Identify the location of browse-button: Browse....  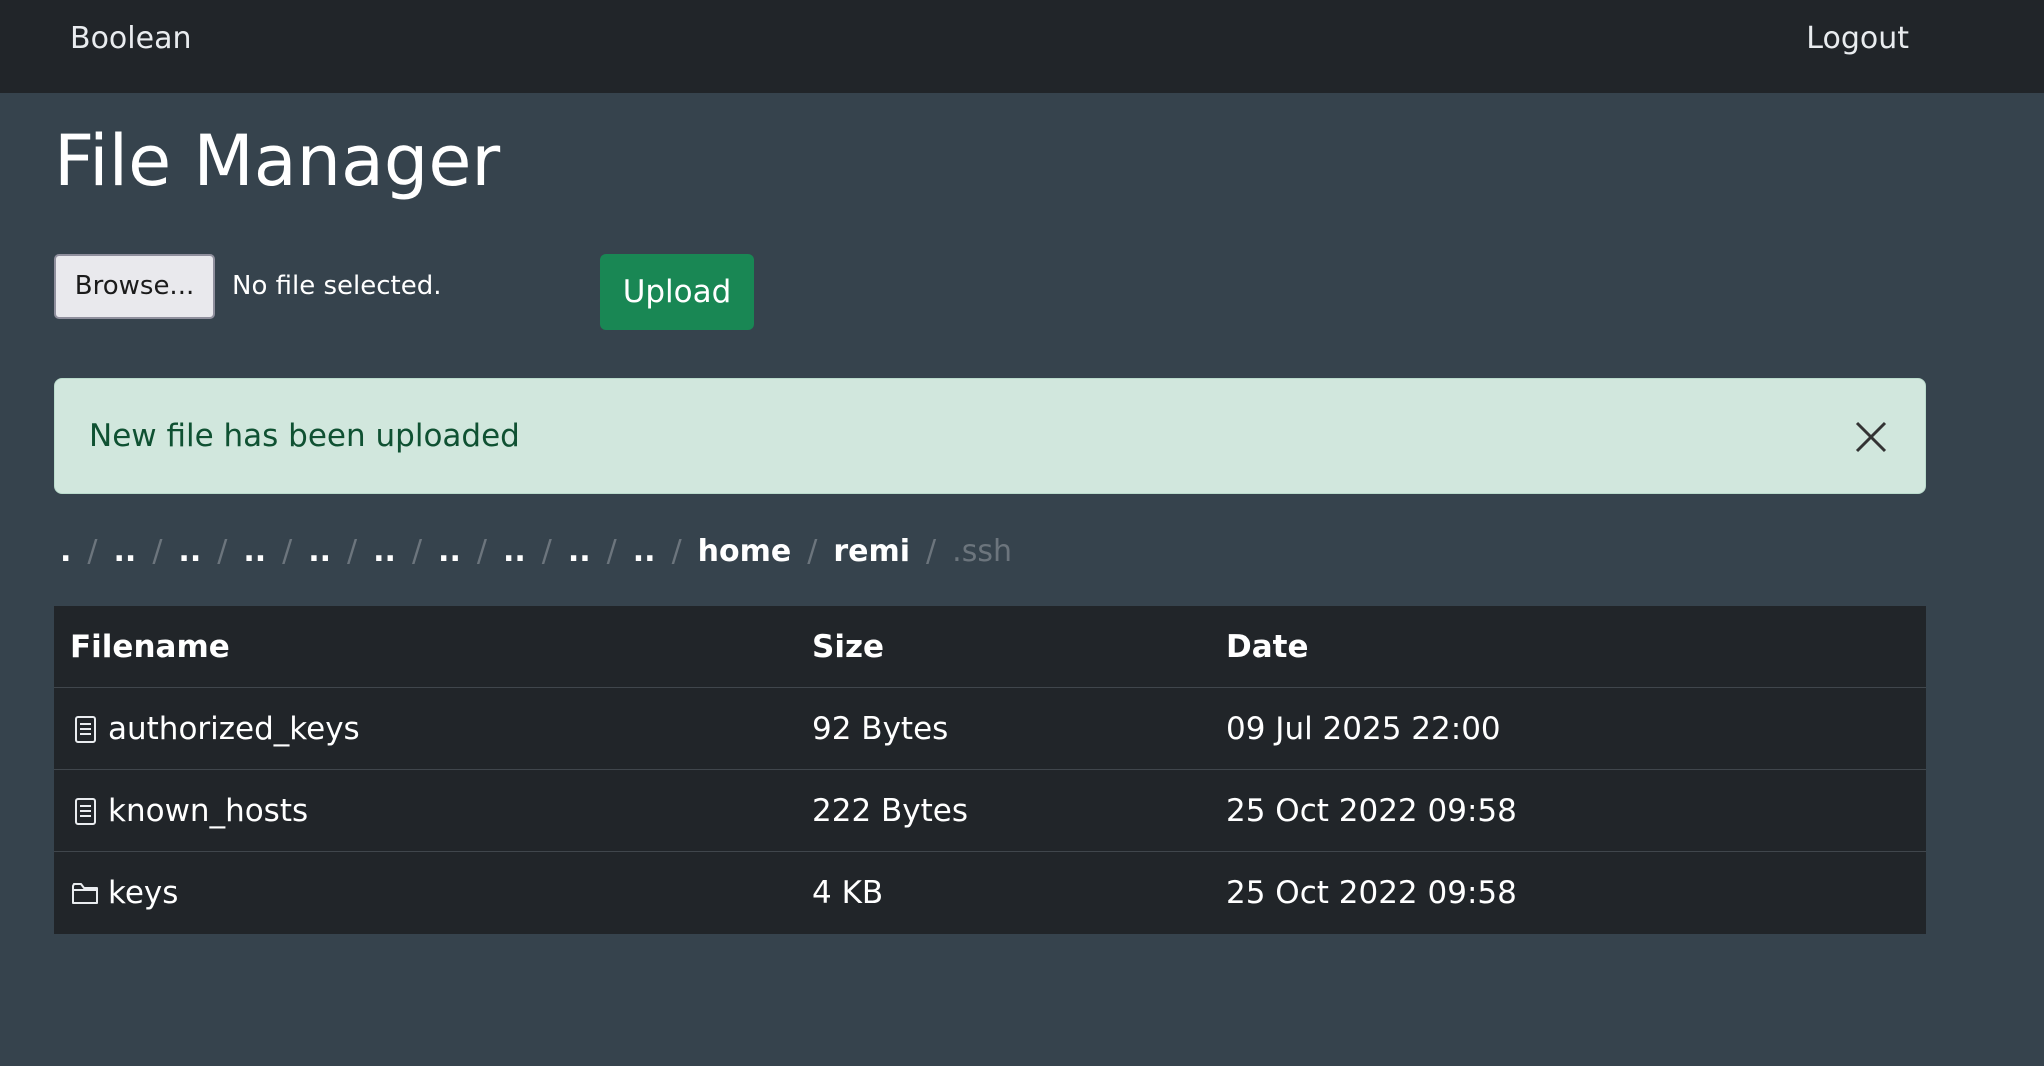
(134, 286).